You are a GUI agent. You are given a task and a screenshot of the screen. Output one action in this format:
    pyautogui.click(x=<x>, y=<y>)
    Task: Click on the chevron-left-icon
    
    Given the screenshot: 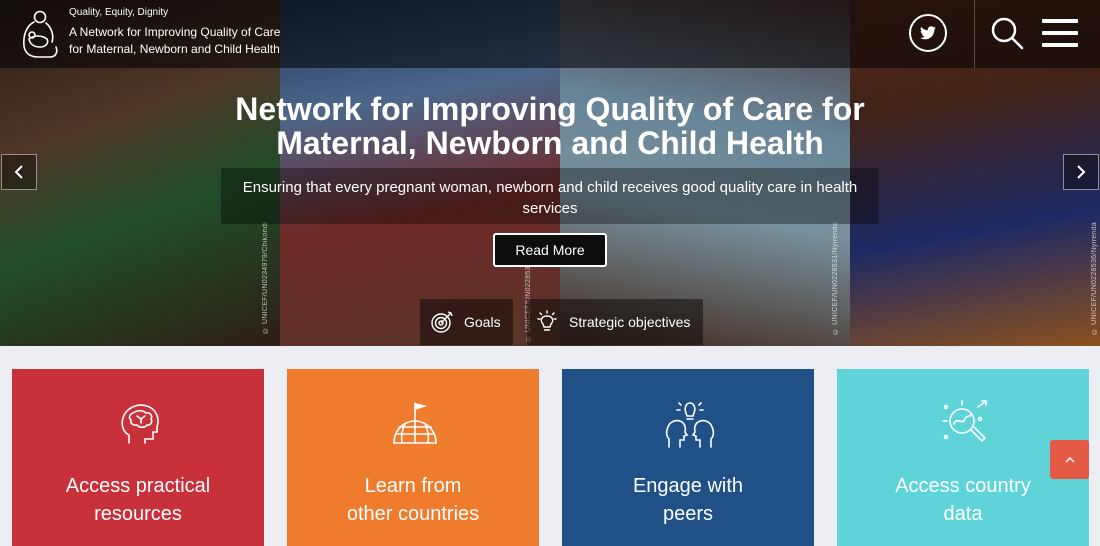 What is the action you would take?
    pyautogui.click(x=18, y=172)
    